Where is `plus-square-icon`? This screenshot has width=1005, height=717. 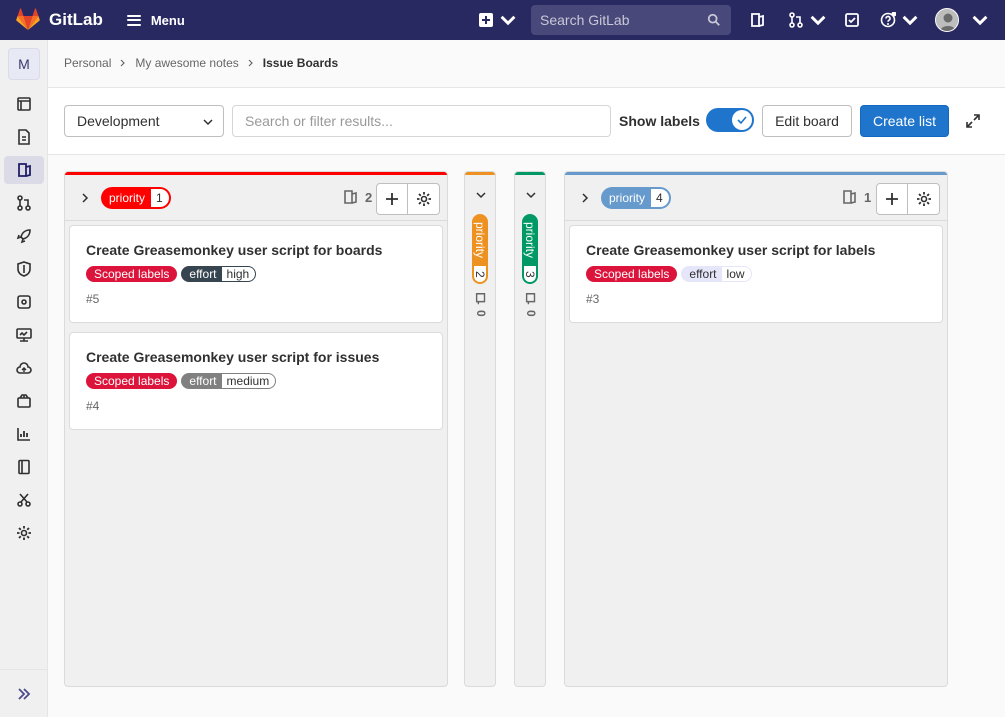
plus-square-icon is located at coordinates (486, 20).